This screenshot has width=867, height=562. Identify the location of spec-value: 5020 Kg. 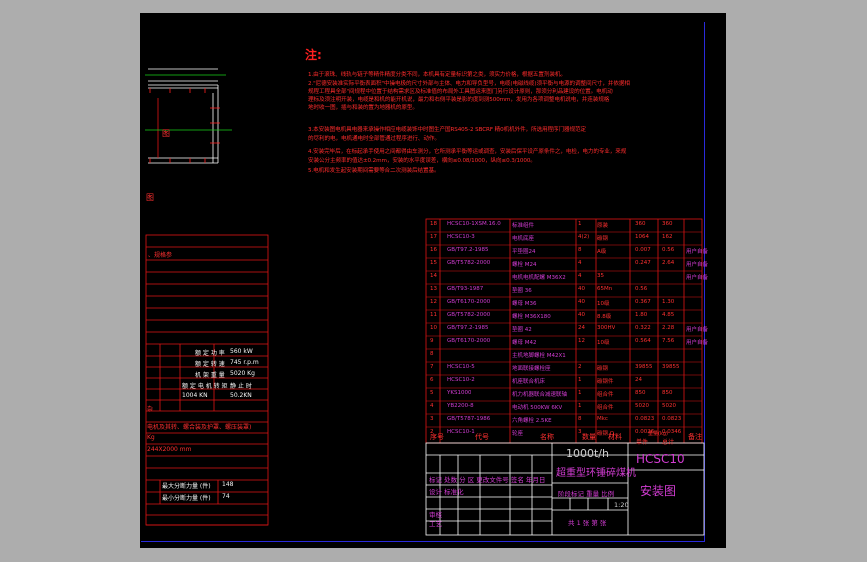
(242, 373).